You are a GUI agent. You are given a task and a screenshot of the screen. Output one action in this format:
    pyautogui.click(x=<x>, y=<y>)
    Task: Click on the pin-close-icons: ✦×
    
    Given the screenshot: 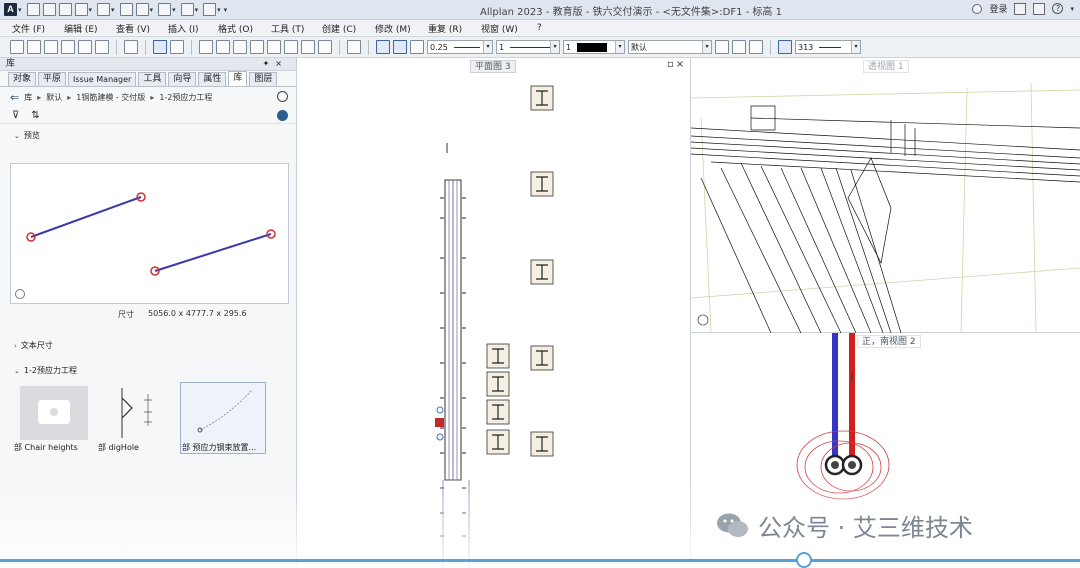 What is the action you would take?
    pyautogui.click(x=275, y=64)
    